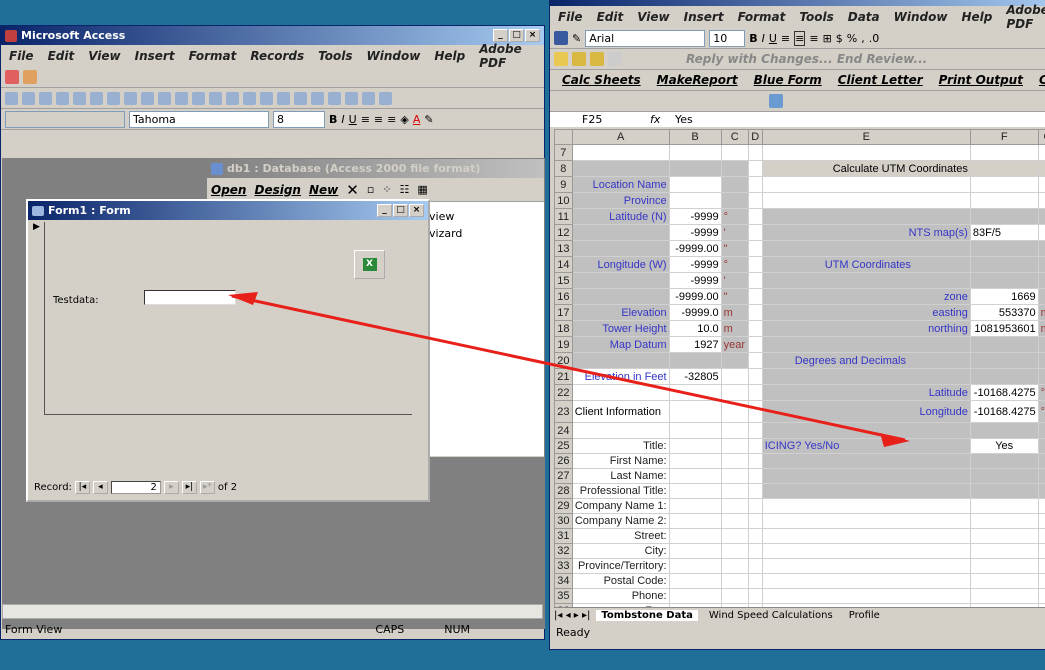  I want to click on arrow-head-right, so click(895, 440).